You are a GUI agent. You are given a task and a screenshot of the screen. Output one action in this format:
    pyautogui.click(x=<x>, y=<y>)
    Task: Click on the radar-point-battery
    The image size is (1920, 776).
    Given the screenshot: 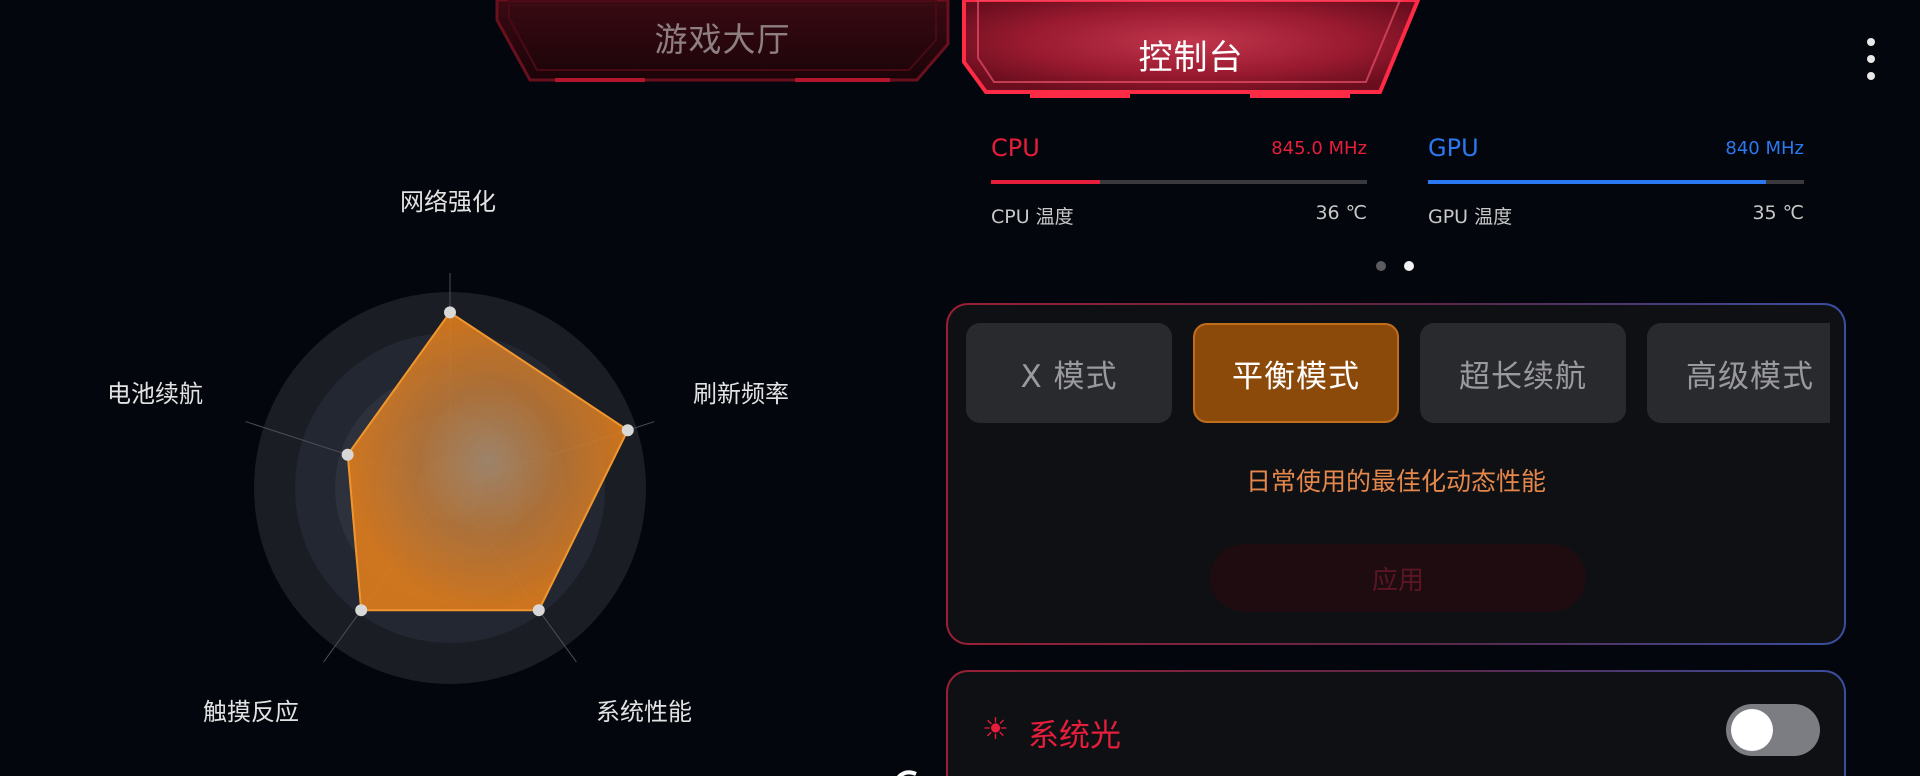 What is the action you would take?
    pyautogui.click(x=347, y=454)
    